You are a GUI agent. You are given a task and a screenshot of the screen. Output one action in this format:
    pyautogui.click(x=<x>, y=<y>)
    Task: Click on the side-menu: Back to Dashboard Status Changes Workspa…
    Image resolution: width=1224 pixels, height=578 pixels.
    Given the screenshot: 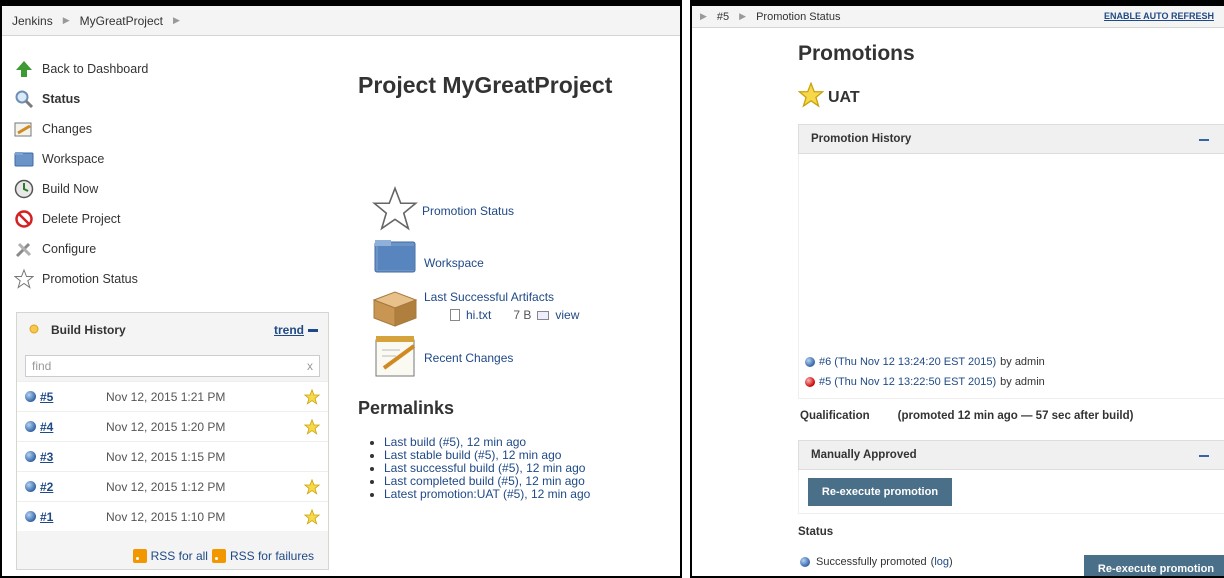 What is the action you would take?
    pyautogui.click(x=164, y=174)
    